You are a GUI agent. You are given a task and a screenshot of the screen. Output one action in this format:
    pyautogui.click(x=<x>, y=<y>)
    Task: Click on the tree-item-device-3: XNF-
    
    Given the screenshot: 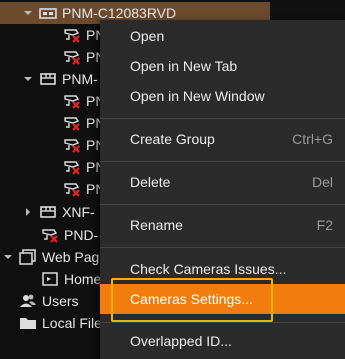 What is the action you would take?
    pyautogui.click(x=58, y=212)
    